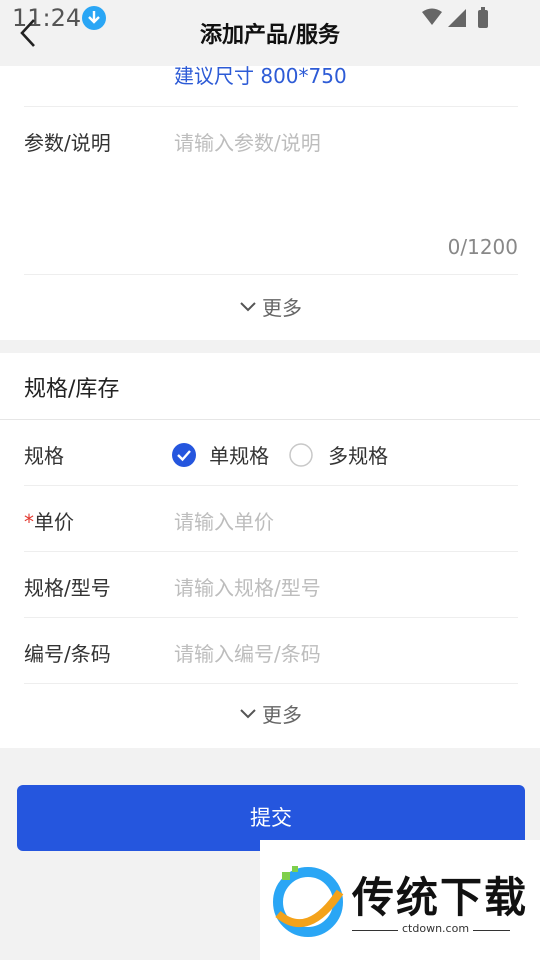  Describe the element at coordinates (271, 453) in the screenshot. I see `spec-type-row: 规格 单规格 多规格` at that location.